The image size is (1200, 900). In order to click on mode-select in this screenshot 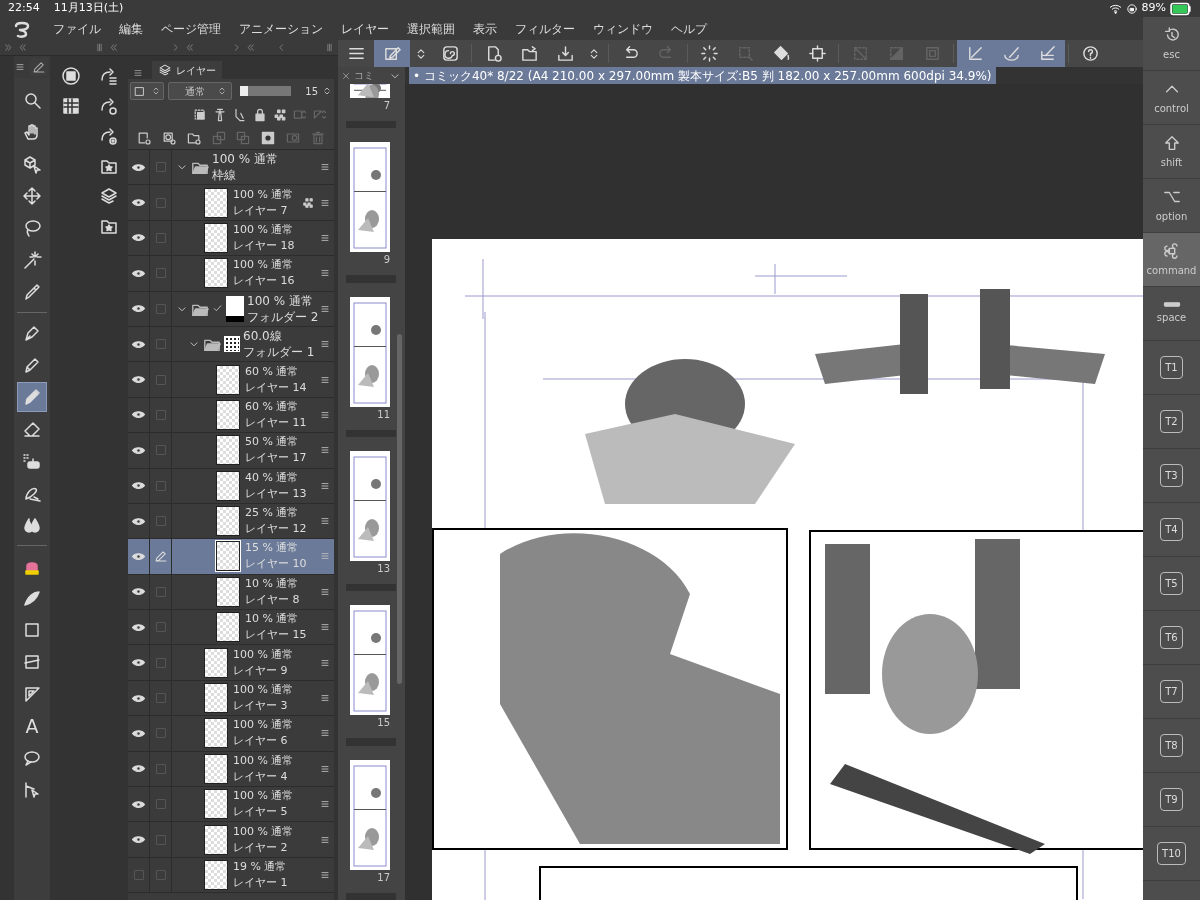, I will do `click(147, 91)`.